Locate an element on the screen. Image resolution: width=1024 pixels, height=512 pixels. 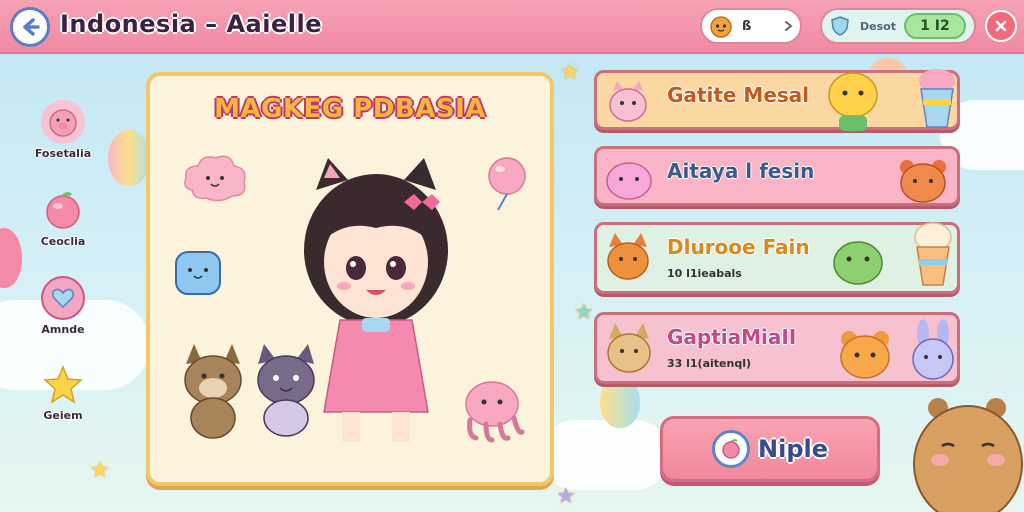
play-button-label: Niple is located at coordinates (793, 449).